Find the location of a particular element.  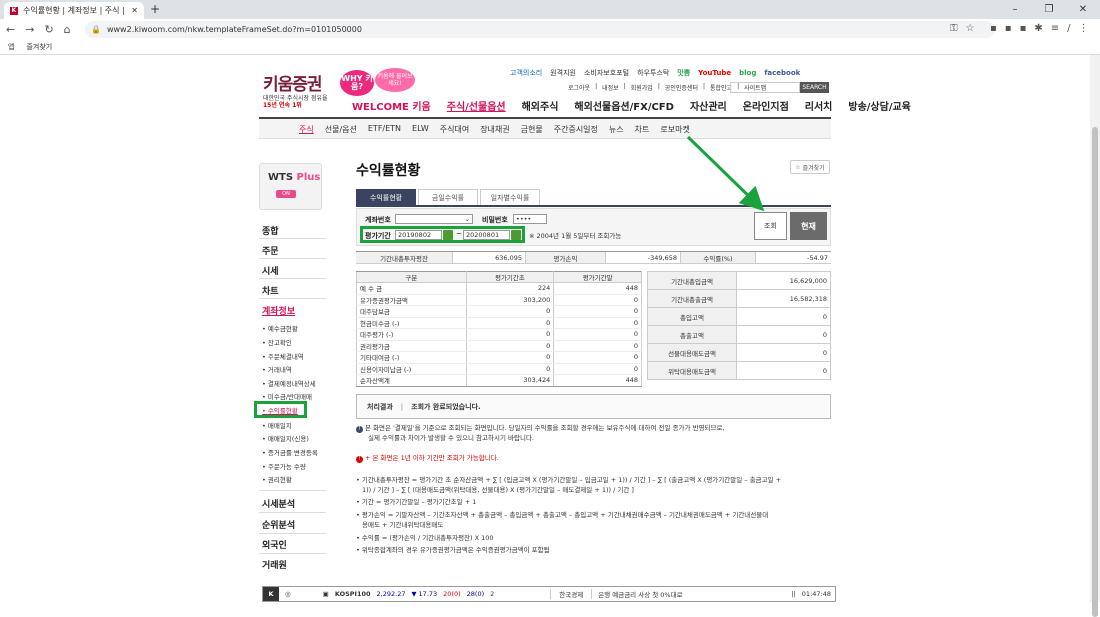

why-kiwoom-bubble: WHY 키움? is located at coordinates (357, 83).